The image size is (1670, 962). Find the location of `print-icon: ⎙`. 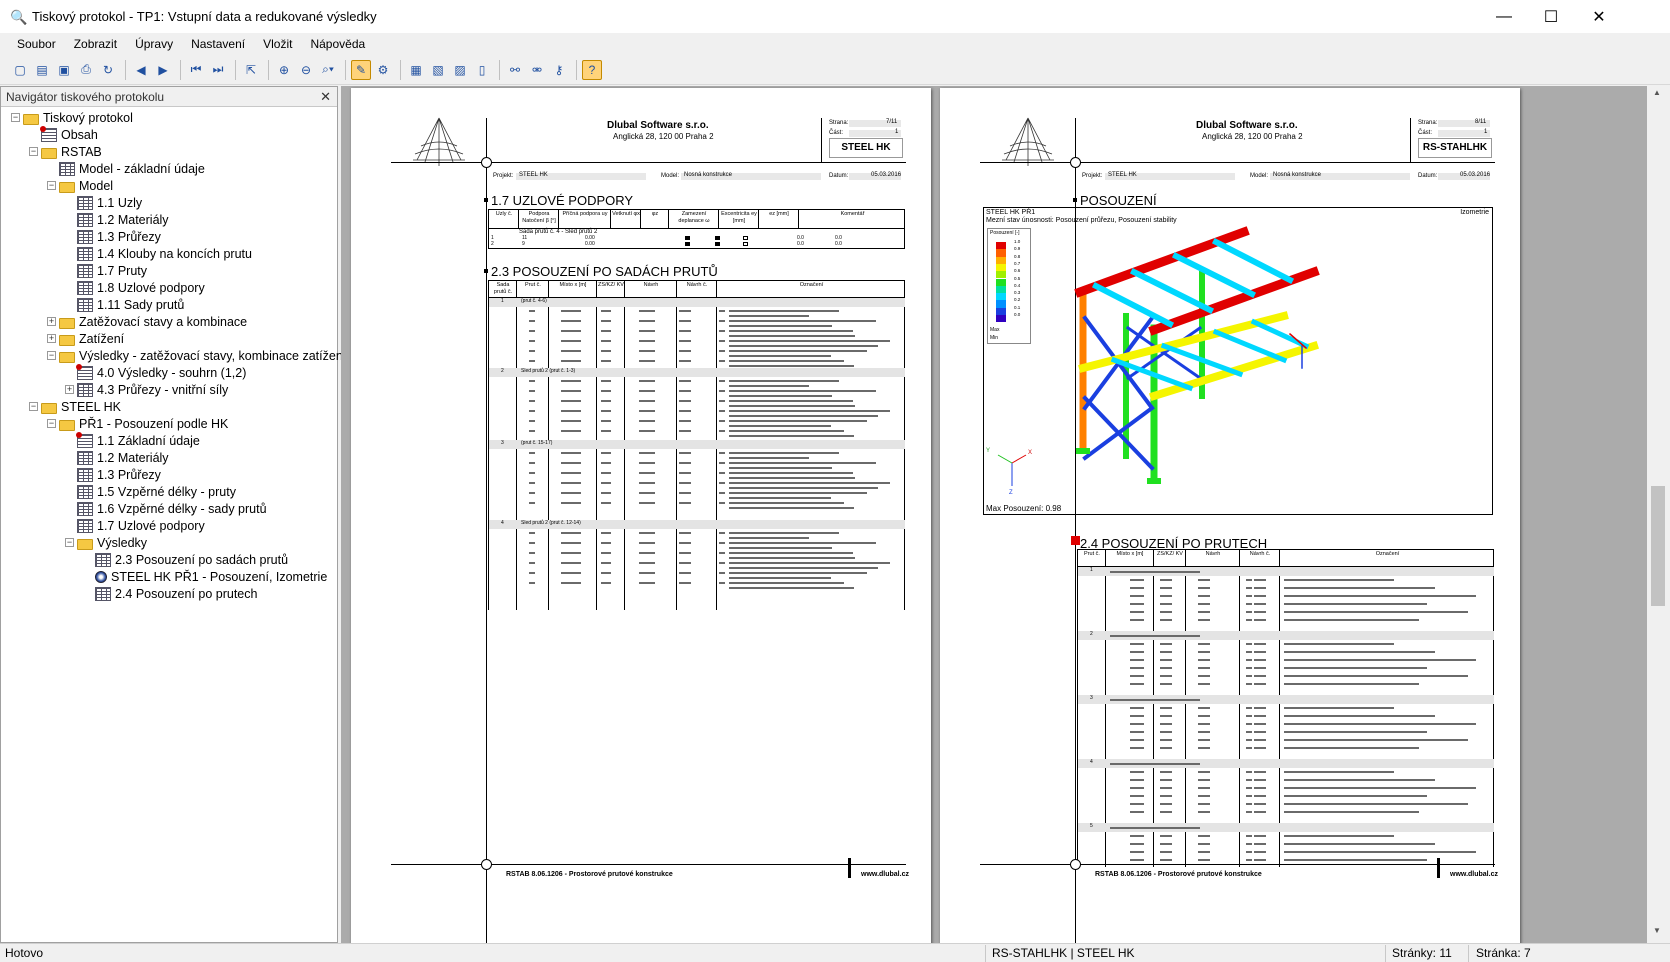

print-icon: ⎙ is located at coordinates (86, 70).